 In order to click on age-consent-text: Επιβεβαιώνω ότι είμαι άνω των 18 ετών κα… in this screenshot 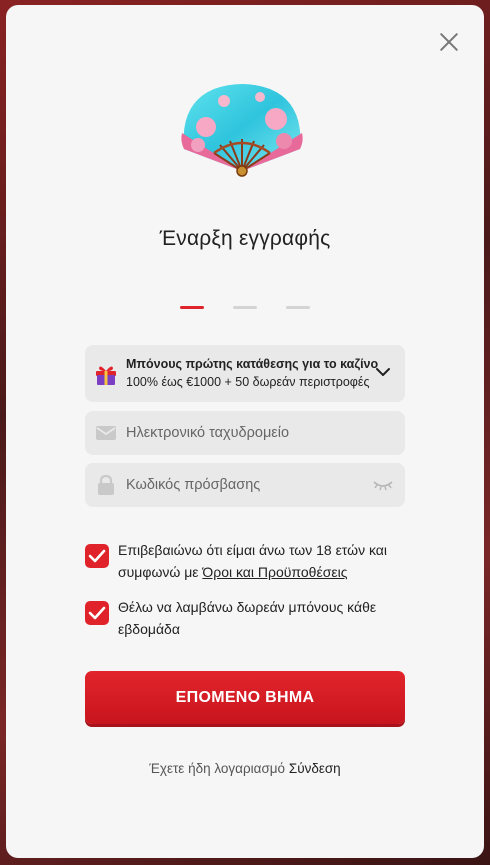, I will do `click(265, 561)`.